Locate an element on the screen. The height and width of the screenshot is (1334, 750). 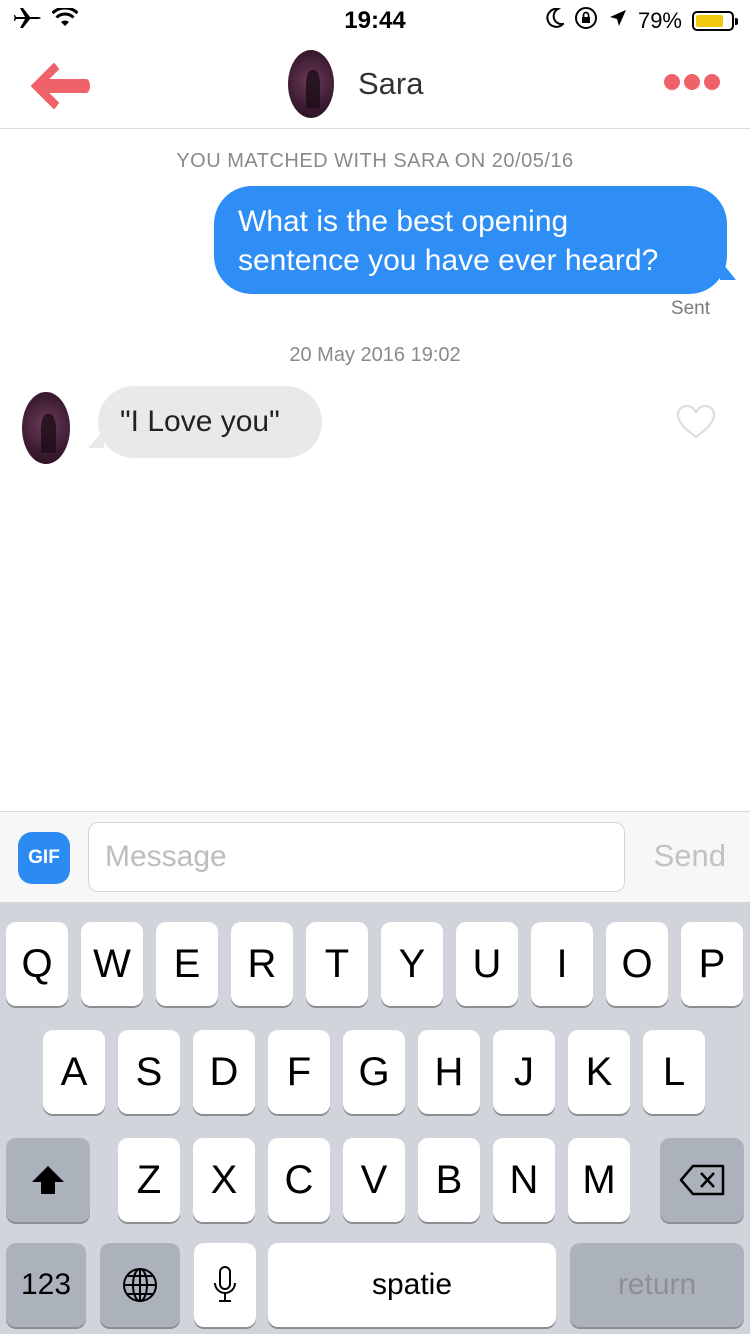
sent-status: Sent is located at coordinates (690, 308).